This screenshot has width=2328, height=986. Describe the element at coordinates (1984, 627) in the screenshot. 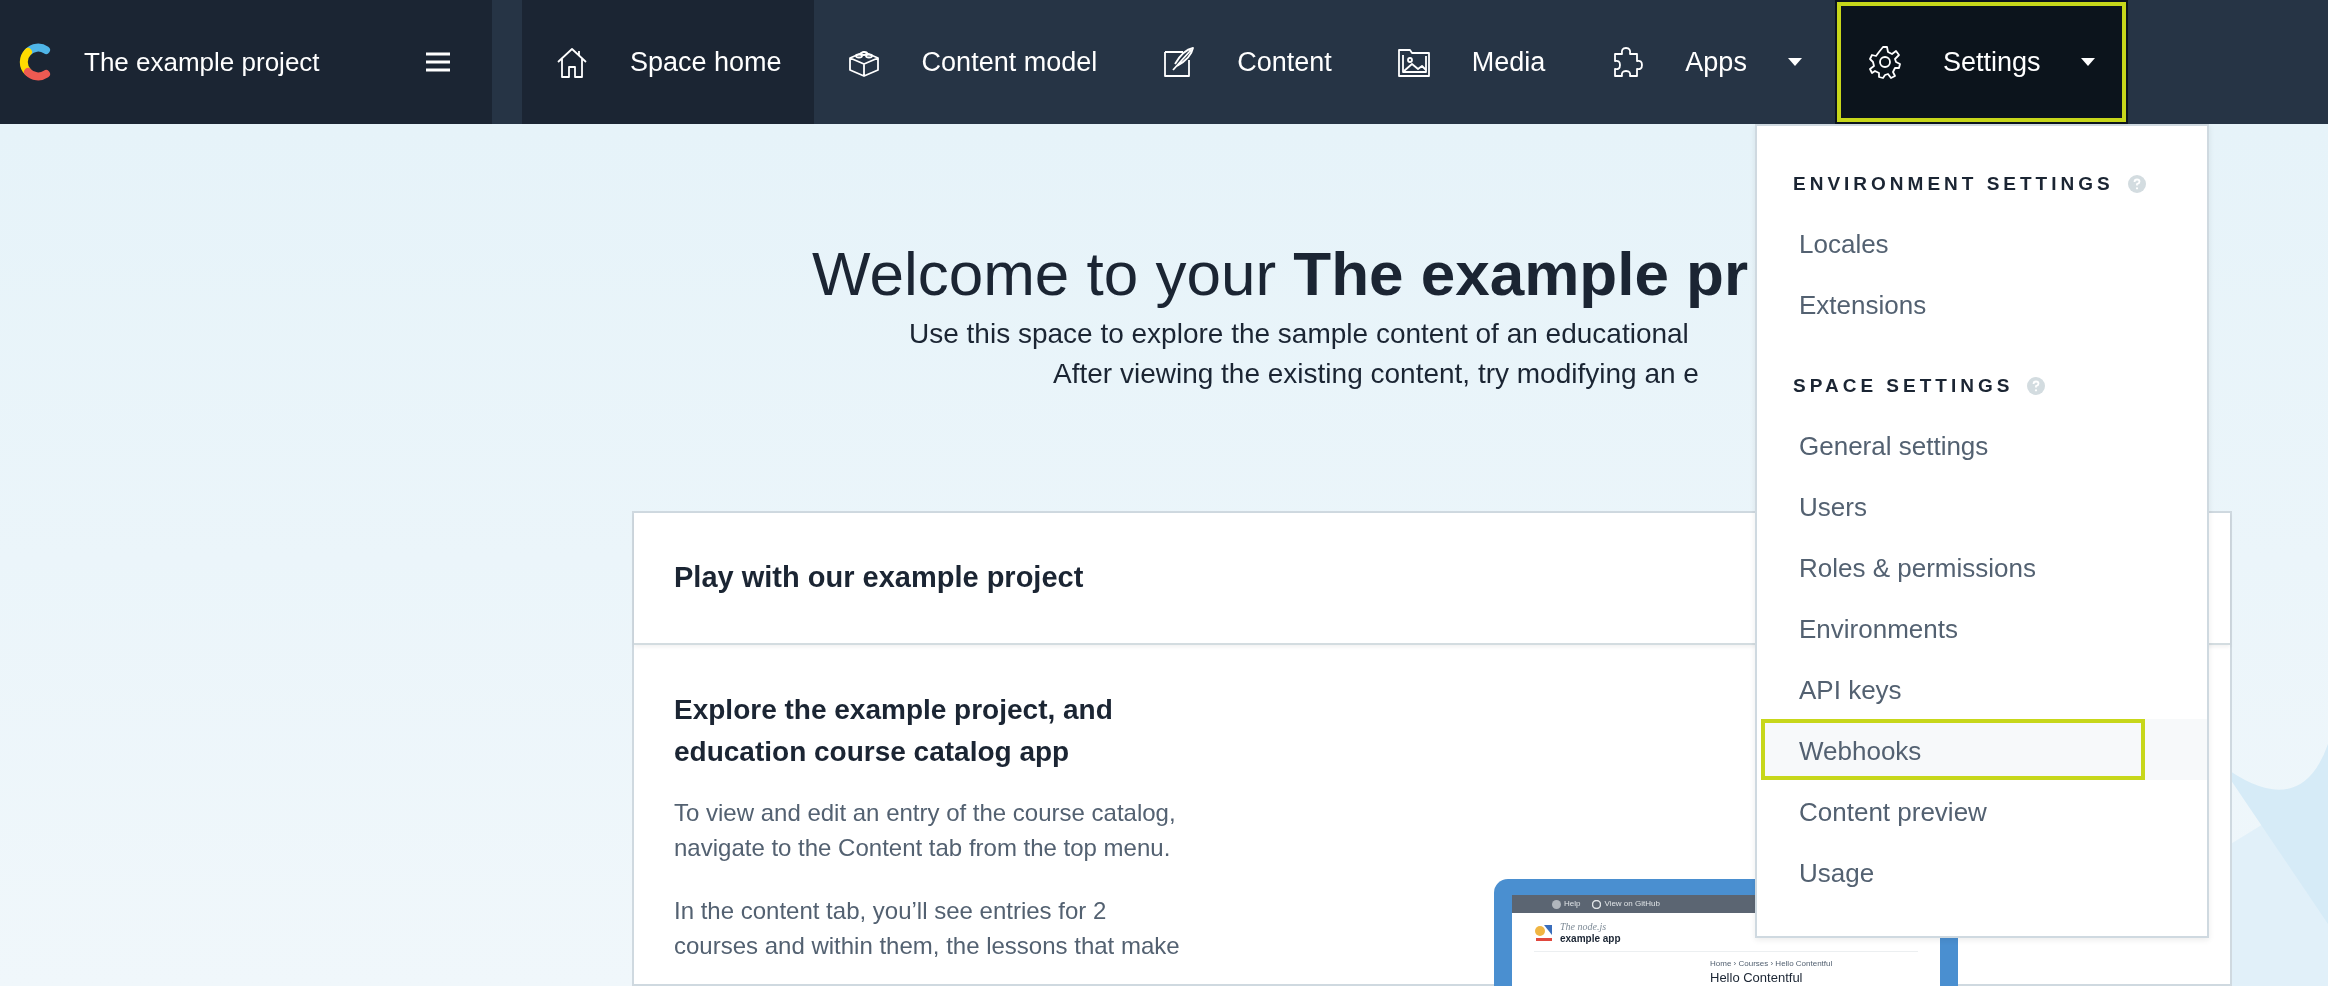

I see `menu-item: Environments` at that location.